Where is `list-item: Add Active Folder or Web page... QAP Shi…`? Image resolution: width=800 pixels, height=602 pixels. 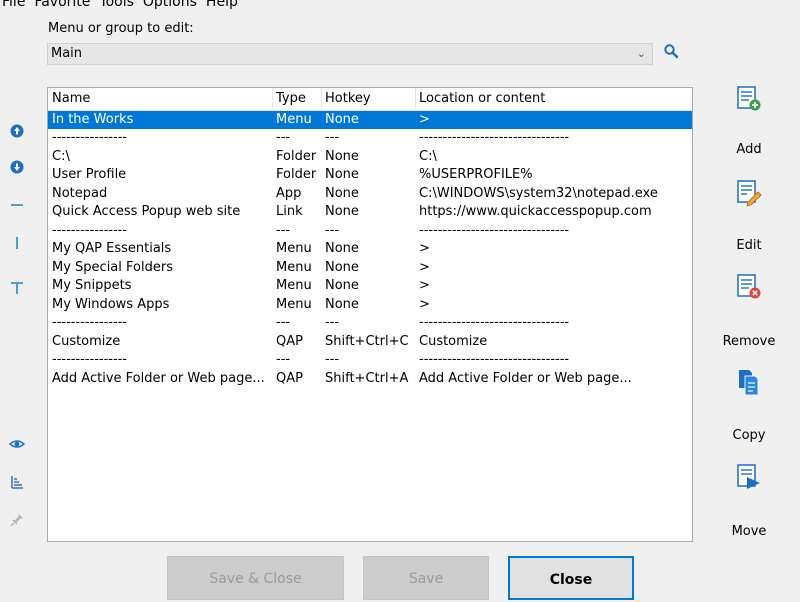 list-item: Add Active Folder or Web page... QAP Shi… is located at coordinates (370, 379).